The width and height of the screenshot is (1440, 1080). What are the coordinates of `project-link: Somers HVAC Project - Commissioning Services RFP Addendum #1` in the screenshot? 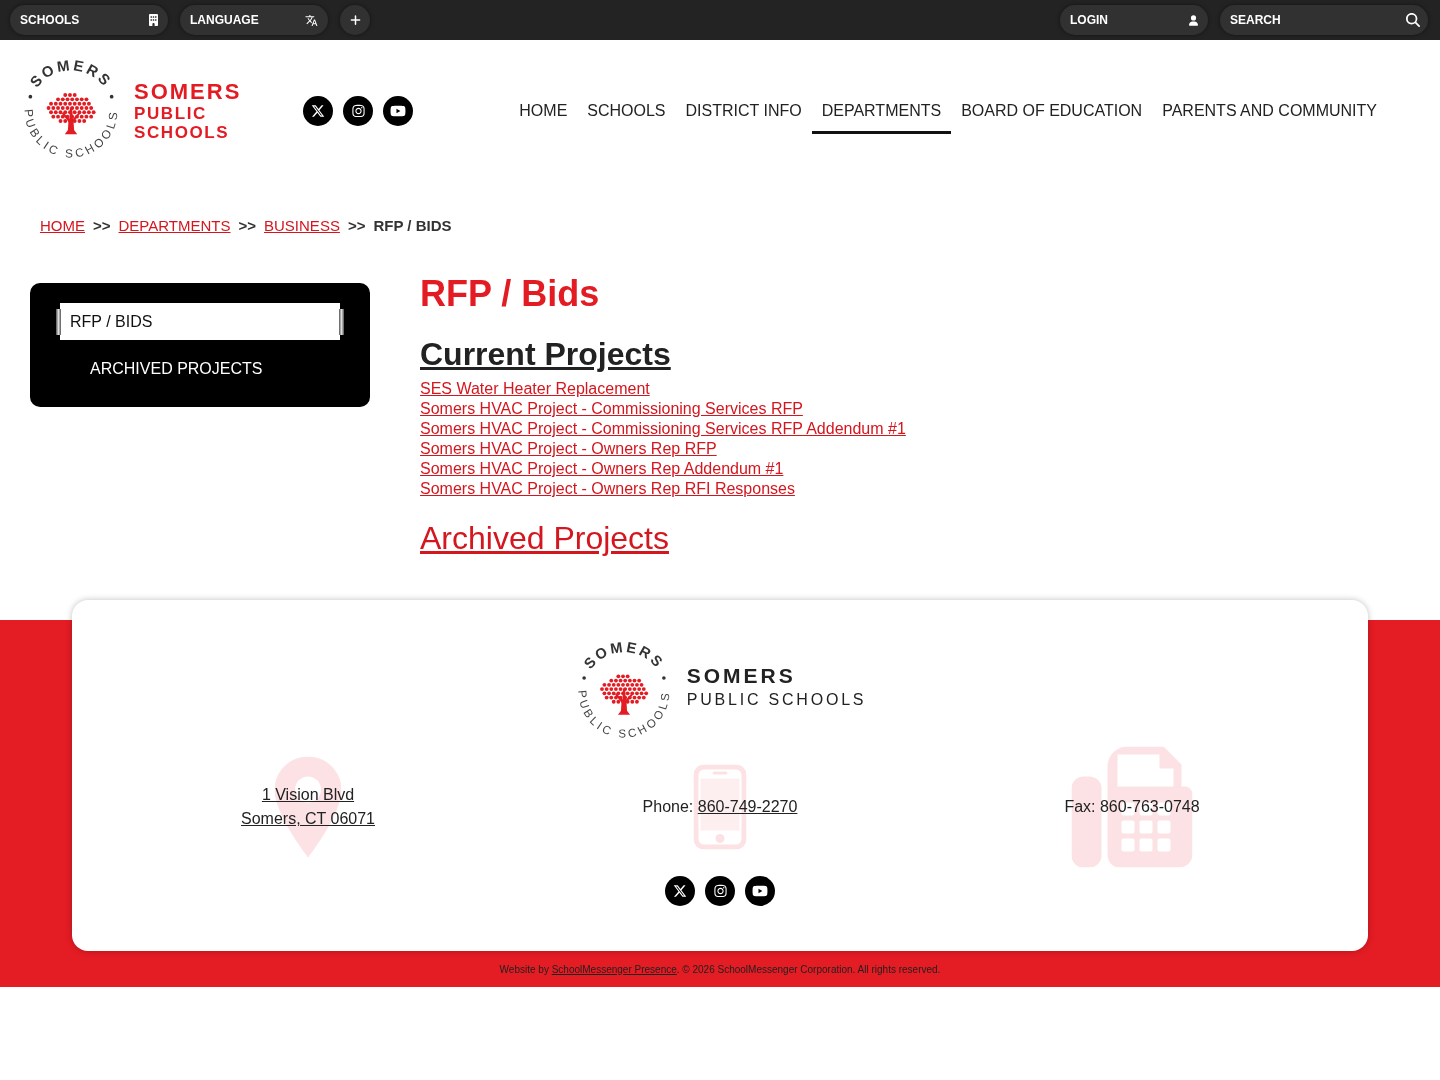 It's located at (663, 429).